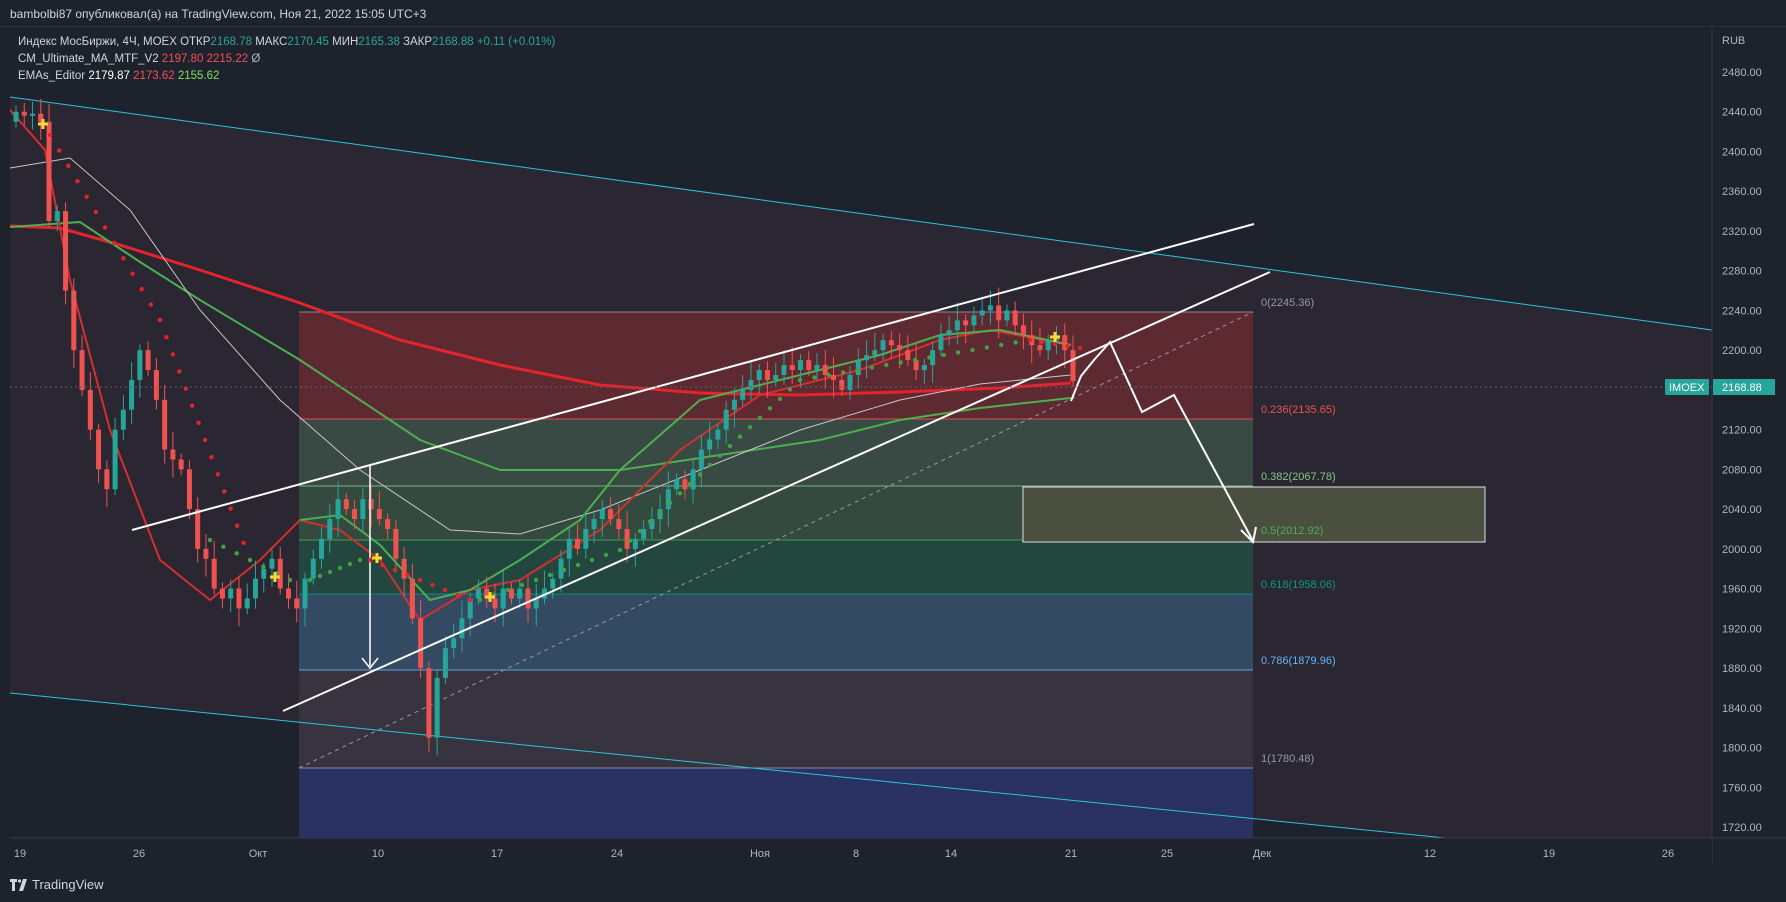 The height and width of the screenshot is (902, 1786). What do you see at coordinates (1742, 709) in the screenshot?
I see `price-tick-label: 1840.00` at bounding box center [1742, 709].